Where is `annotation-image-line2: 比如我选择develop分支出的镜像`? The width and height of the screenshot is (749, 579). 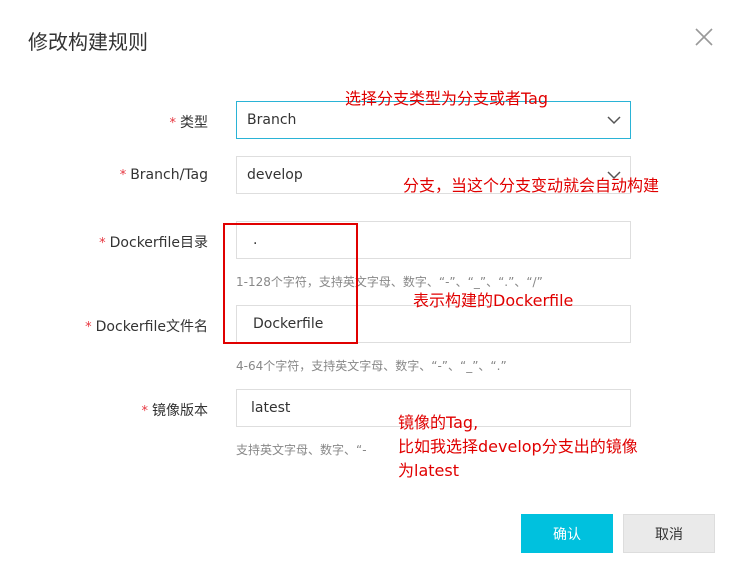 annotation-image-line2: 比如我选择develop分支出的镜像 is located at coordinates (518, 446).